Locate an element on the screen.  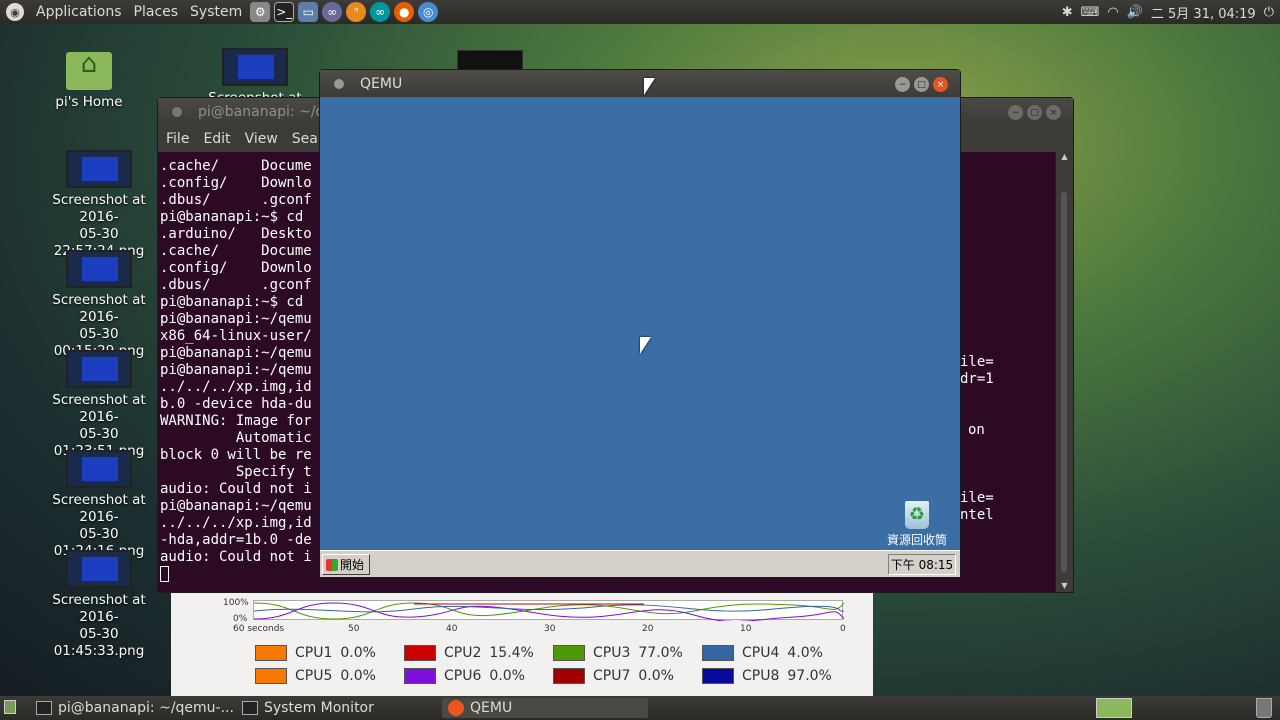
bluetooth-icon: ✱ is located at coordinates (1067, 12).